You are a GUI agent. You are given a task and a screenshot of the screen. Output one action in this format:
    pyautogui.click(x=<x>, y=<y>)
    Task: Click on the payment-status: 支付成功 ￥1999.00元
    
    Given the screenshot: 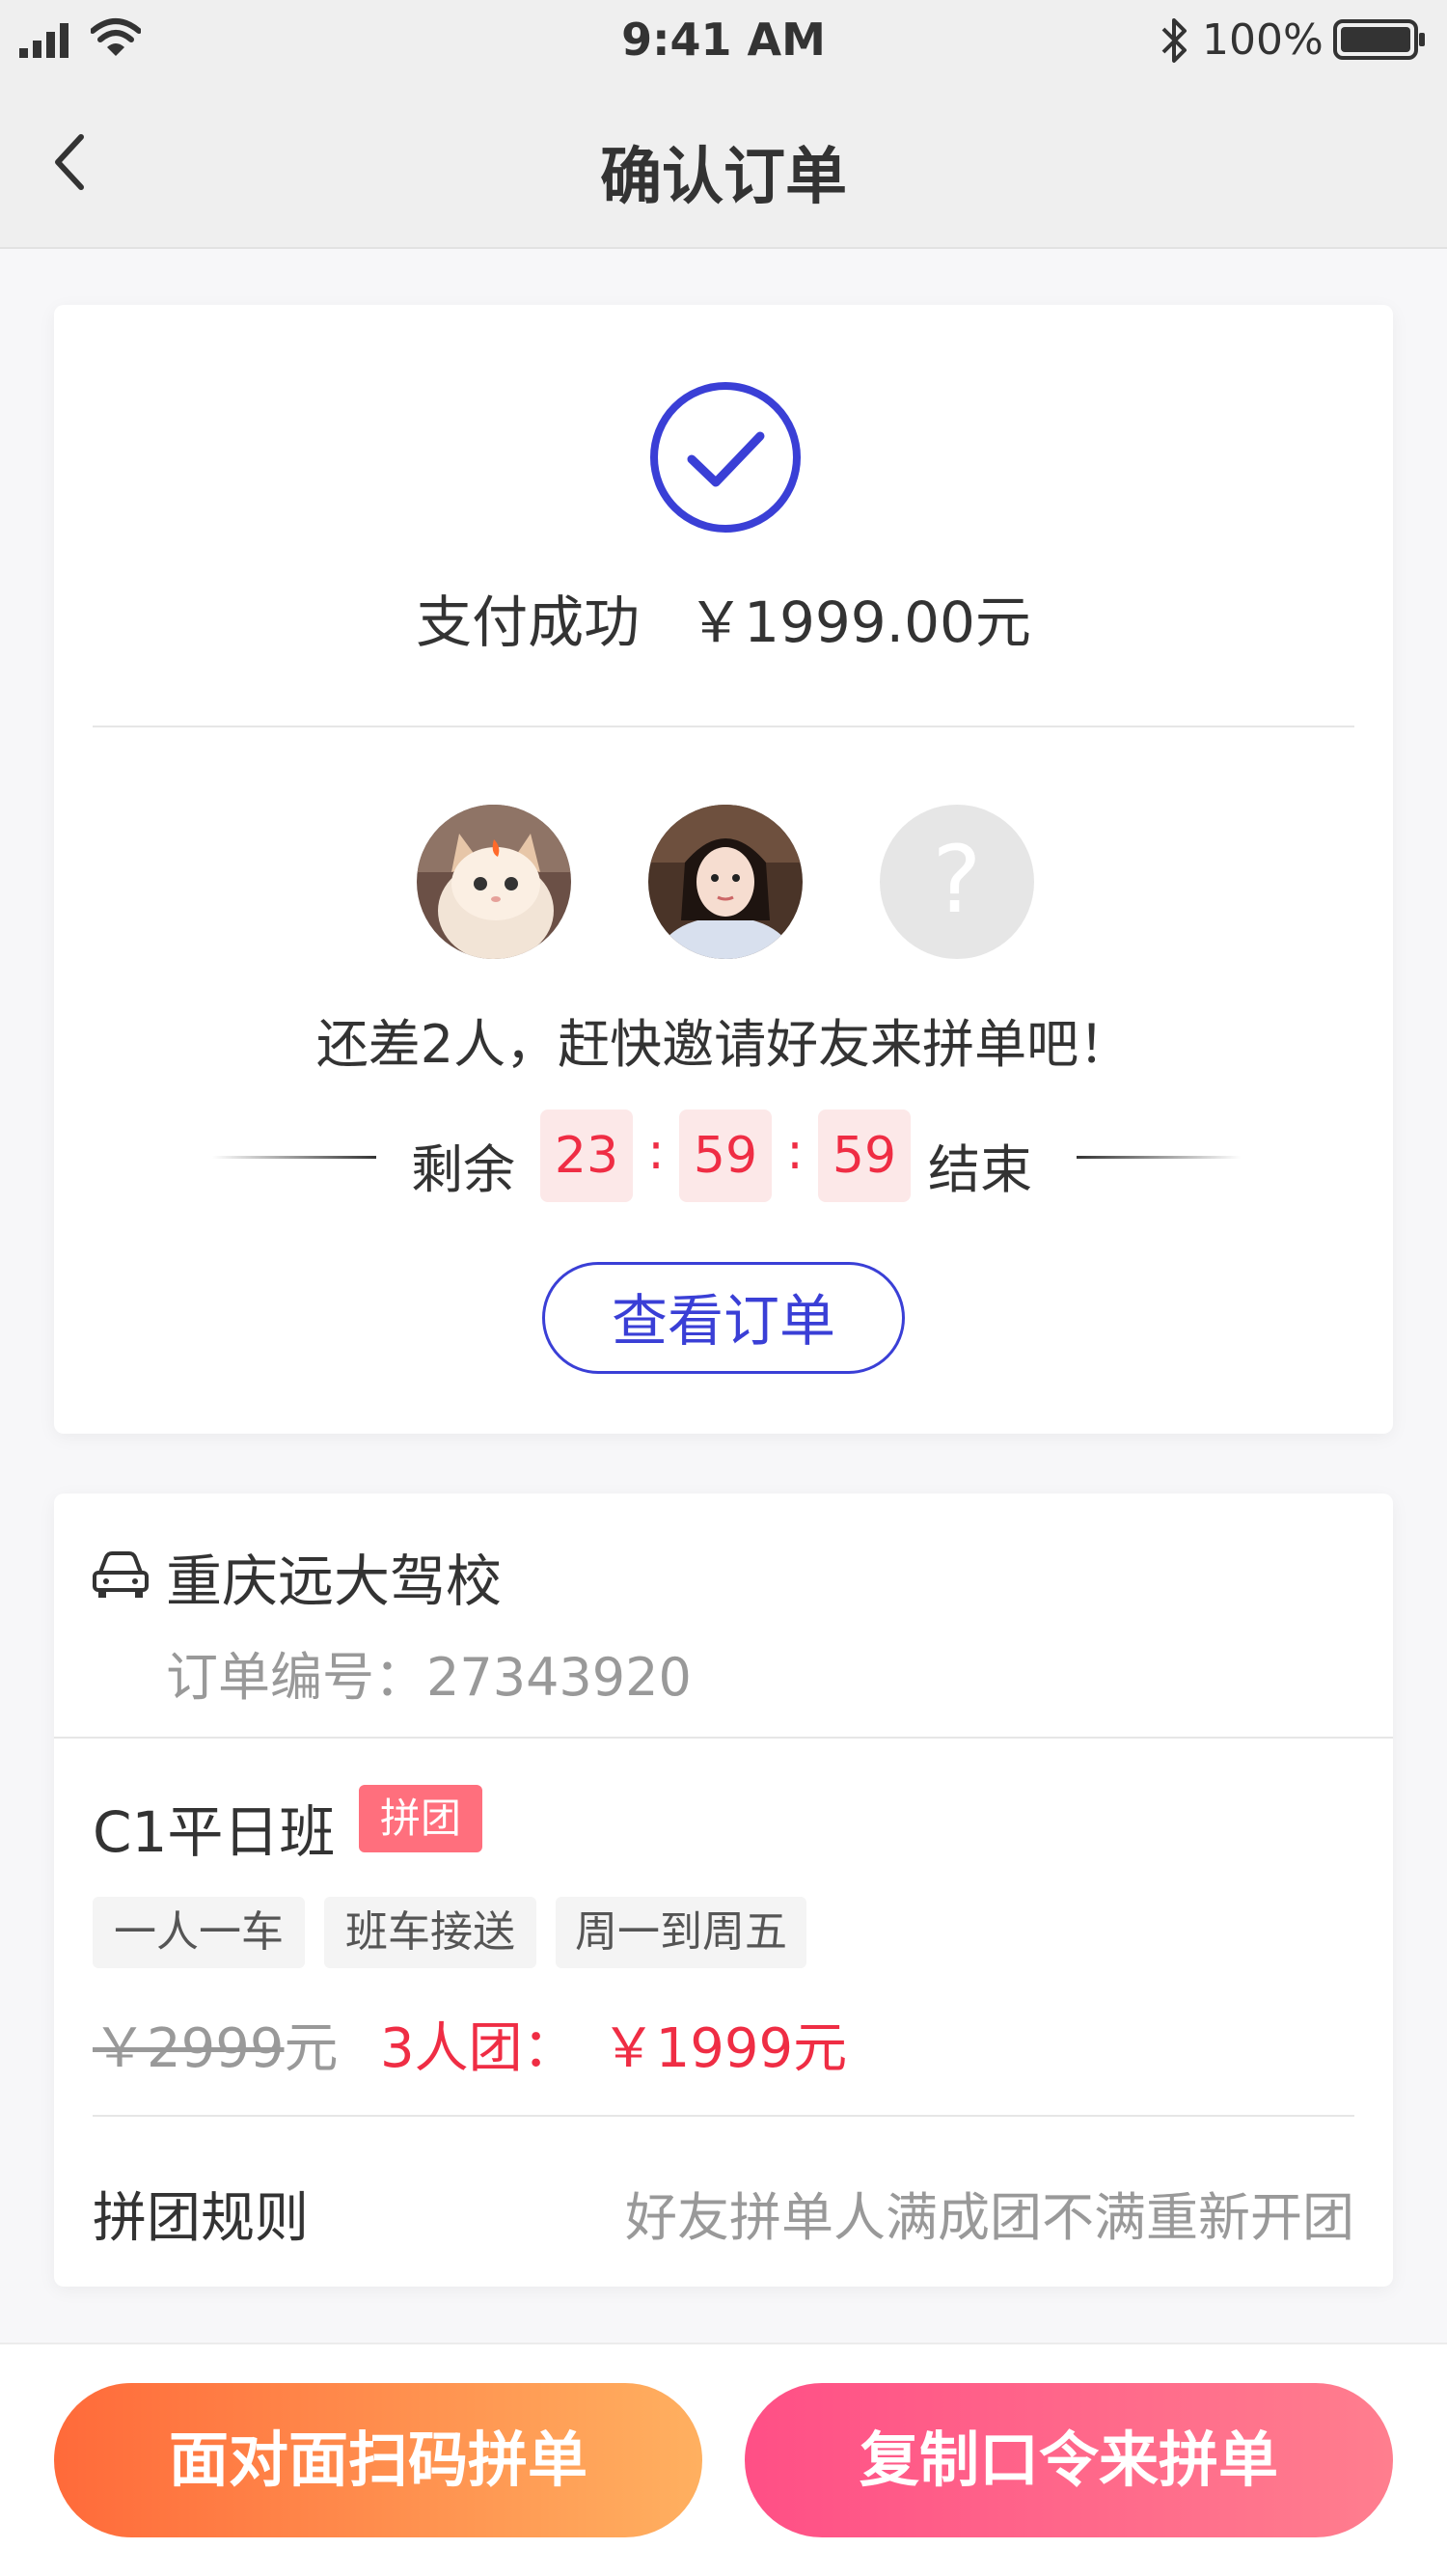 What is the action you would take?
    pyautogui.click(x=723, y=617)
    